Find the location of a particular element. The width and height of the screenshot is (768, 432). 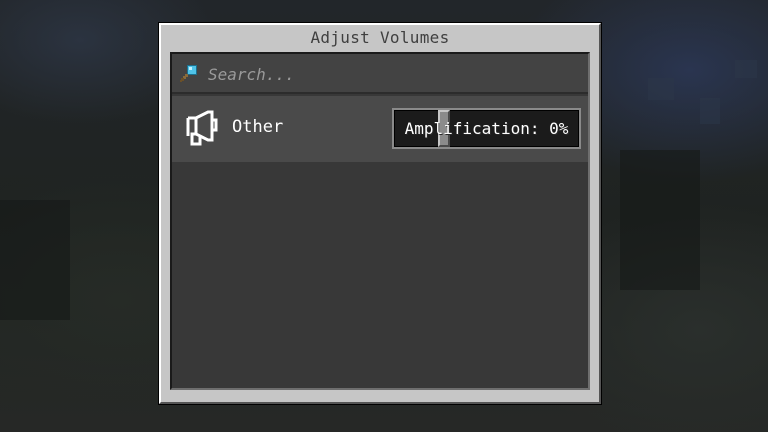

entry-label-other: Other is located at coordinates (258, 127).